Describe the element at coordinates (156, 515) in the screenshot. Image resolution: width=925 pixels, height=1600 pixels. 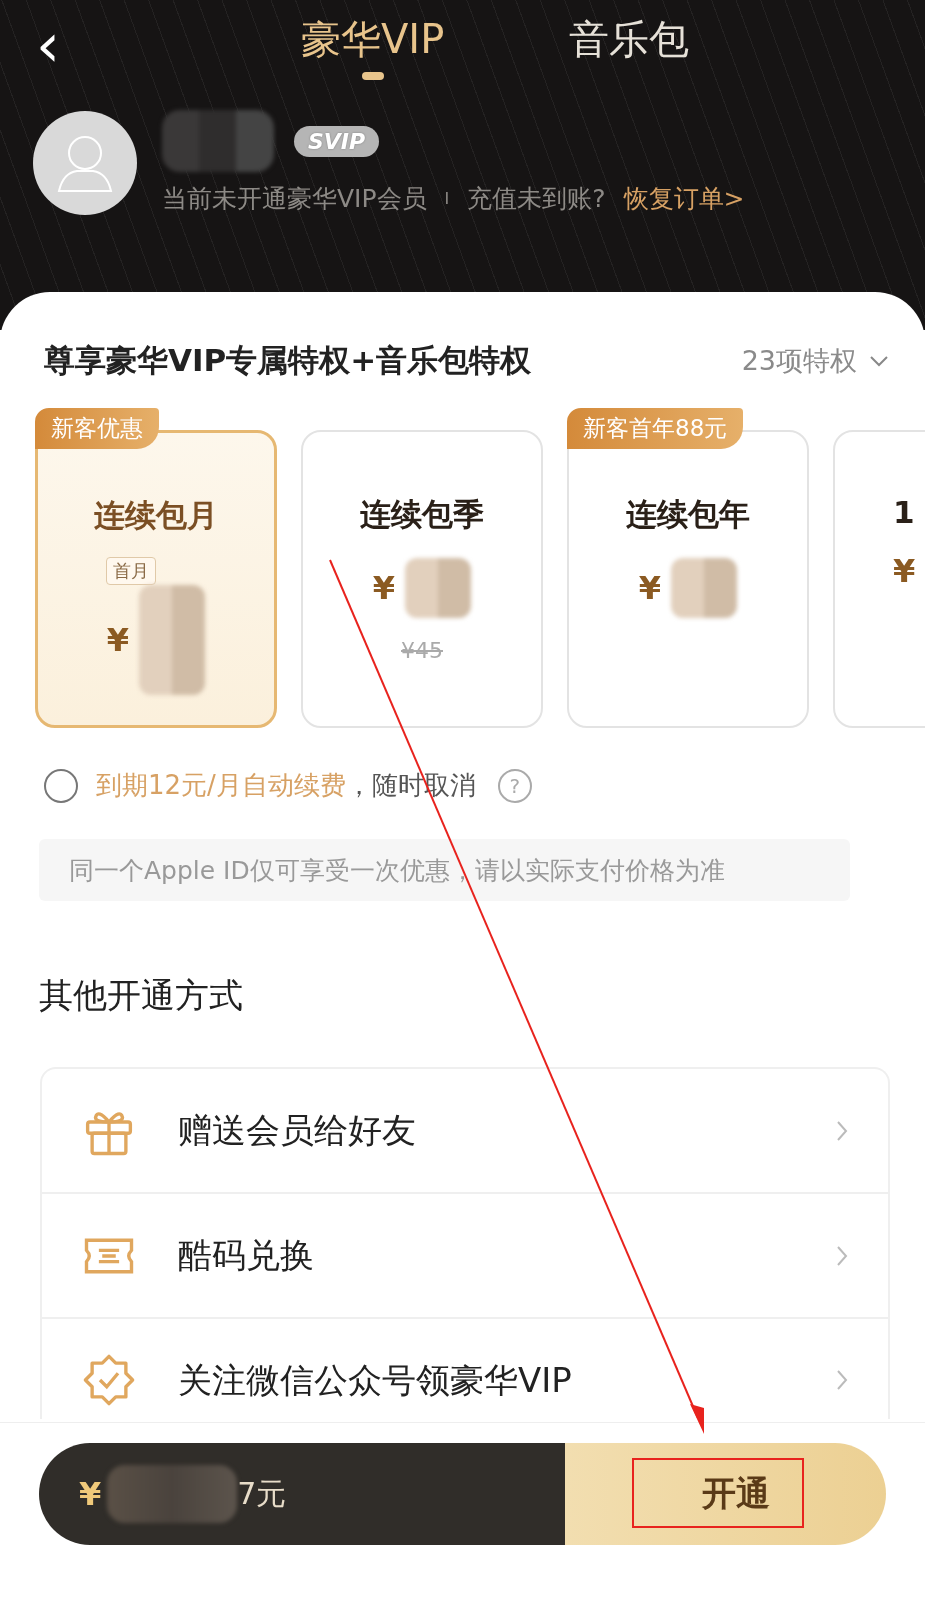
I see `plan-title: 连续包月` at that location.